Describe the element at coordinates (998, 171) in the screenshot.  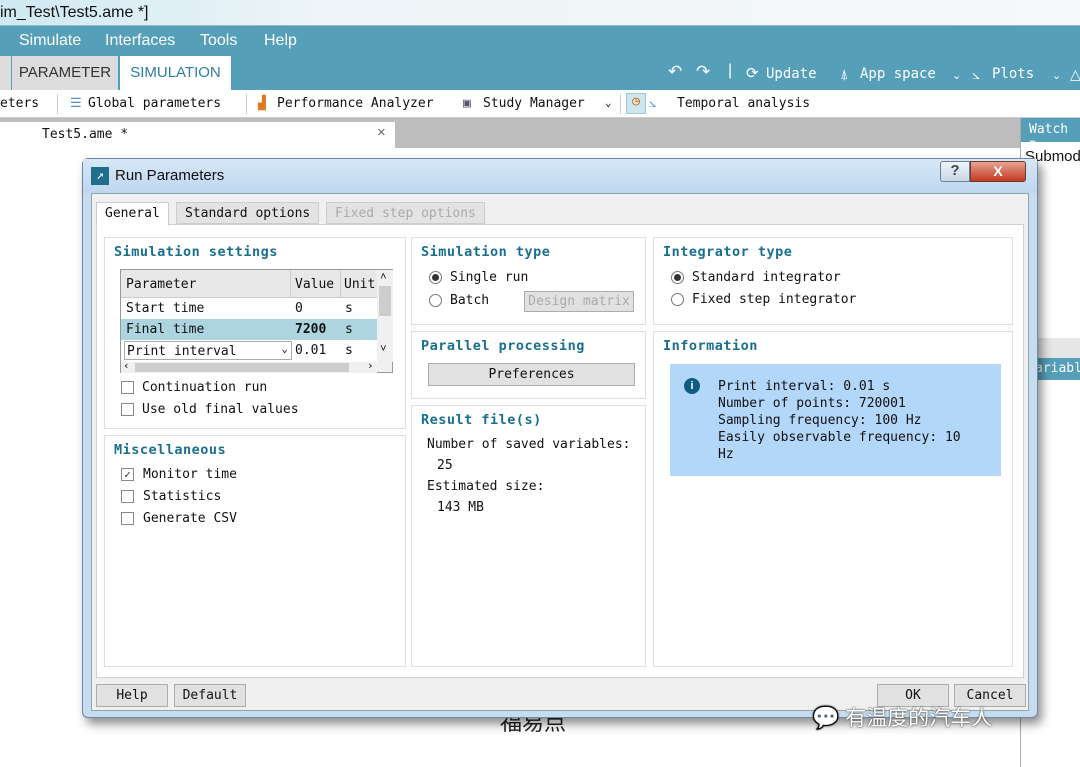
I see `close-icon: X` at that location.